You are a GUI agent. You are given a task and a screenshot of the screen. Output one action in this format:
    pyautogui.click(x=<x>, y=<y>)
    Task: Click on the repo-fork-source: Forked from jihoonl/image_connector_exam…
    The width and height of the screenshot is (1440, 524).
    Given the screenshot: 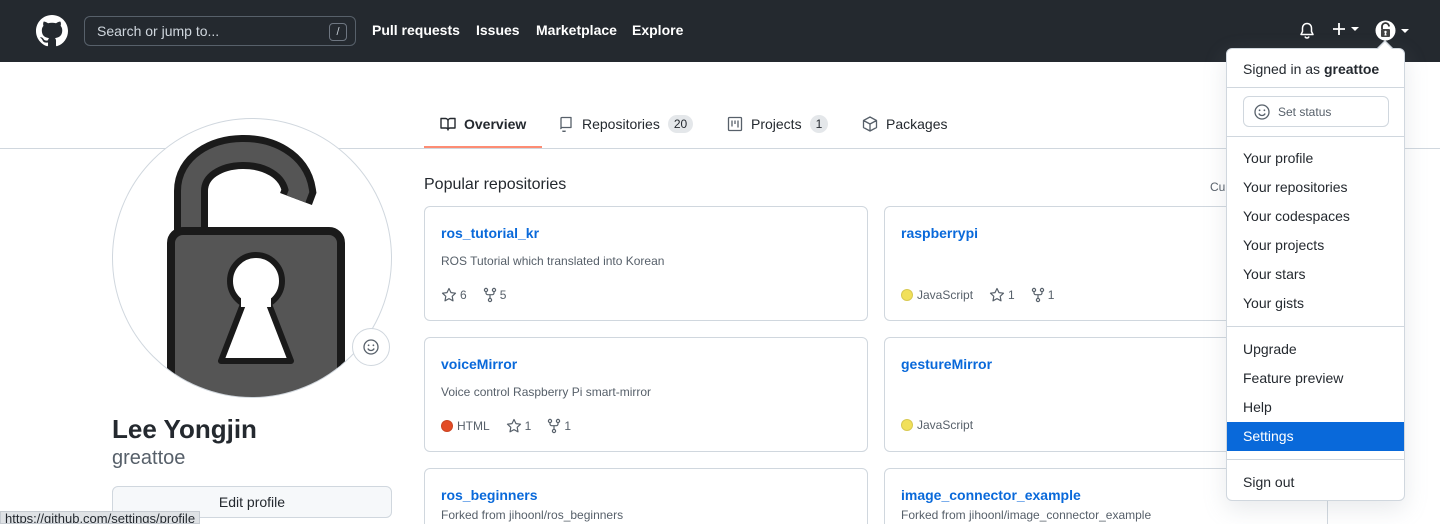 What is the action you would take?
    pyautogui.click(x=1026, y=515)
    